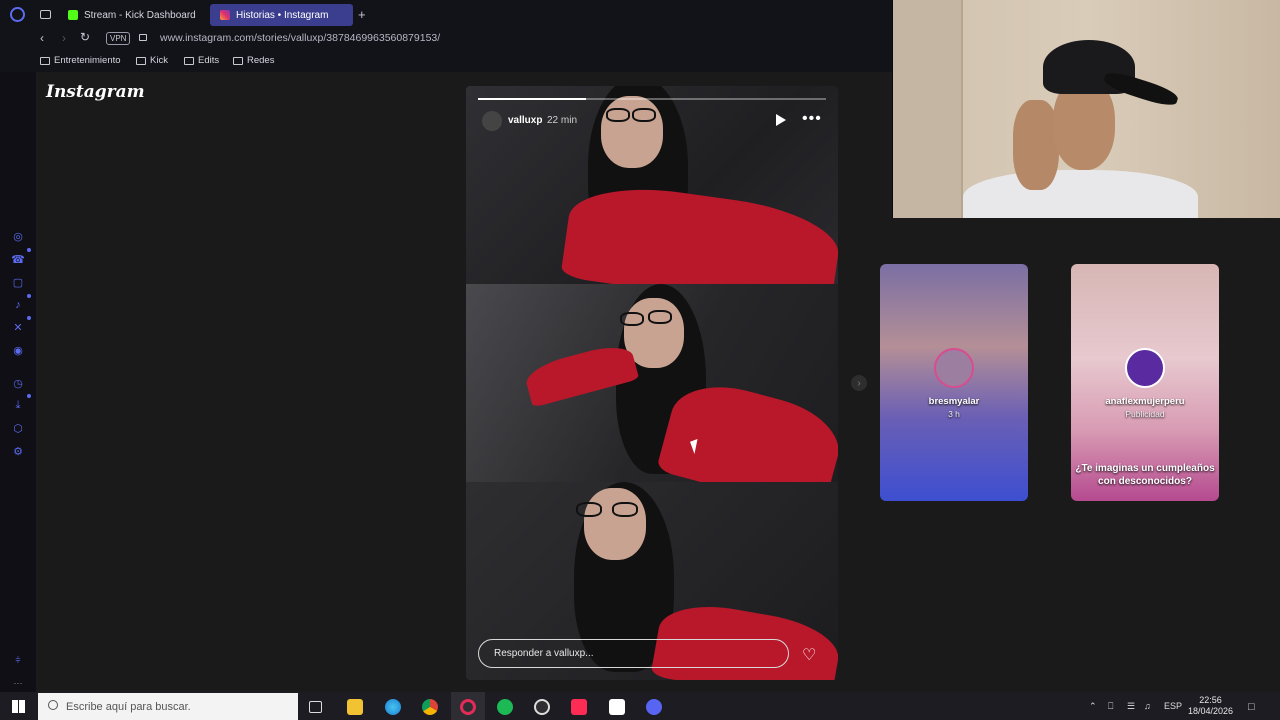 This screenshot has height=720, width=1280. What do you see at coordinates (532, 99) in the screenshot?
I see `story-progress-fill` at bounding box center [532, 99].